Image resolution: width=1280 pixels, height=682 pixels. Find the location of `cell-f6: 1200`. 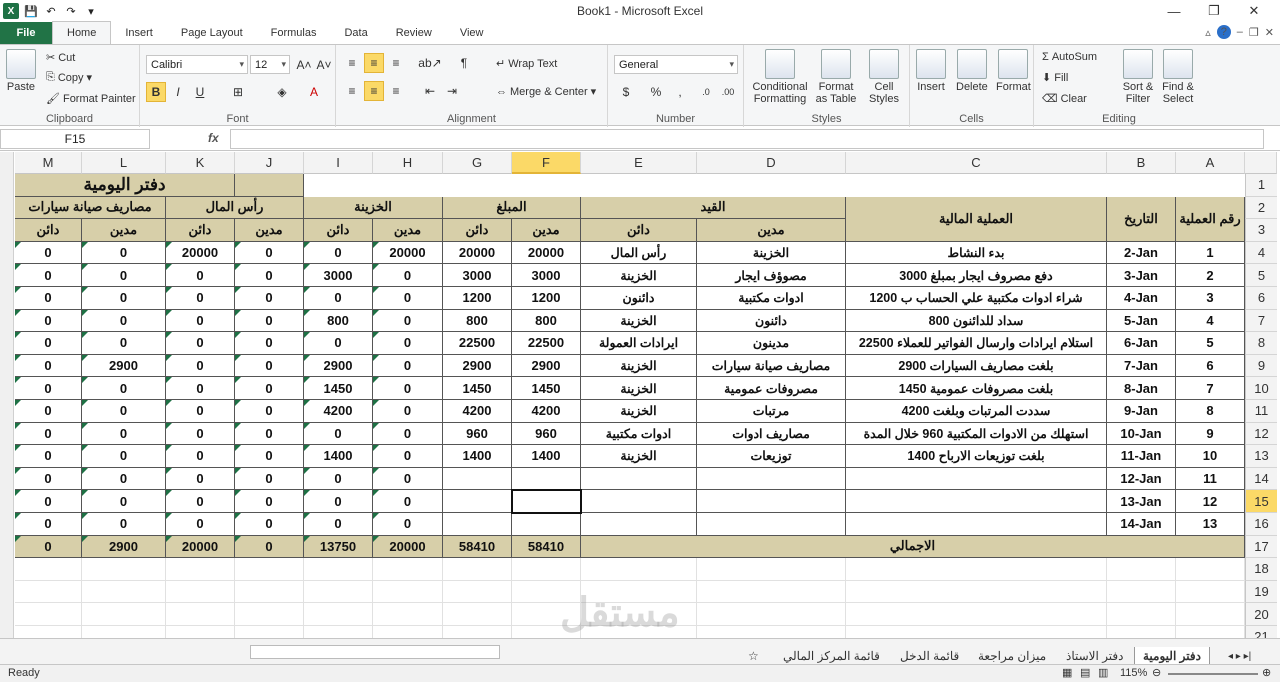

cell-f6: 1200 is located at coordinates (546, 298).